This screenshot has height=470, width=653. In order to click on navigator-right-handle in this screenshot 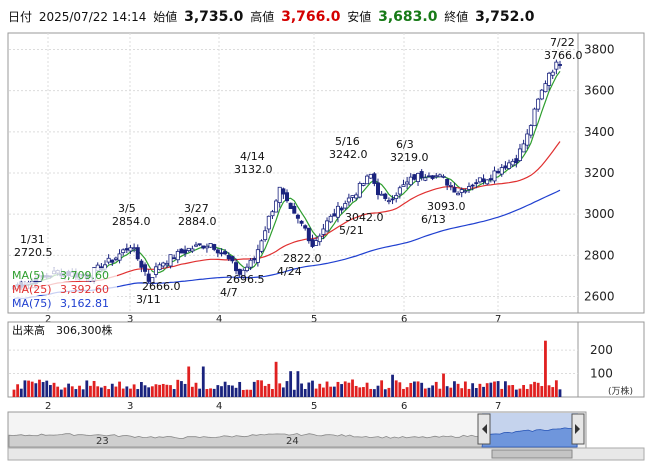, I will do `click(578, 429)`.